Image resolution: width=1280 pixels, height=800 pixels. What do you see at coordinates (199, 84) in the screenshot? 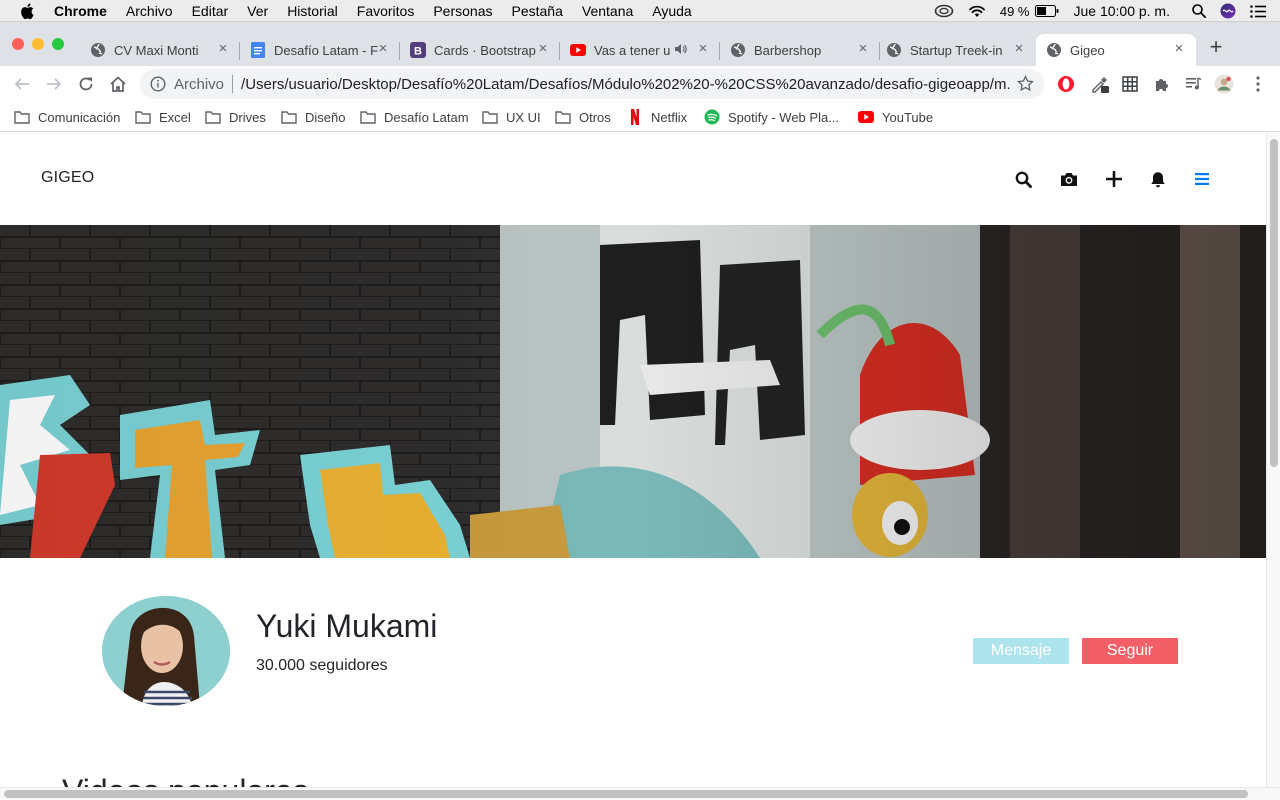
I see `url-scheme-label: Archivo` at bounding box center [199, 84].